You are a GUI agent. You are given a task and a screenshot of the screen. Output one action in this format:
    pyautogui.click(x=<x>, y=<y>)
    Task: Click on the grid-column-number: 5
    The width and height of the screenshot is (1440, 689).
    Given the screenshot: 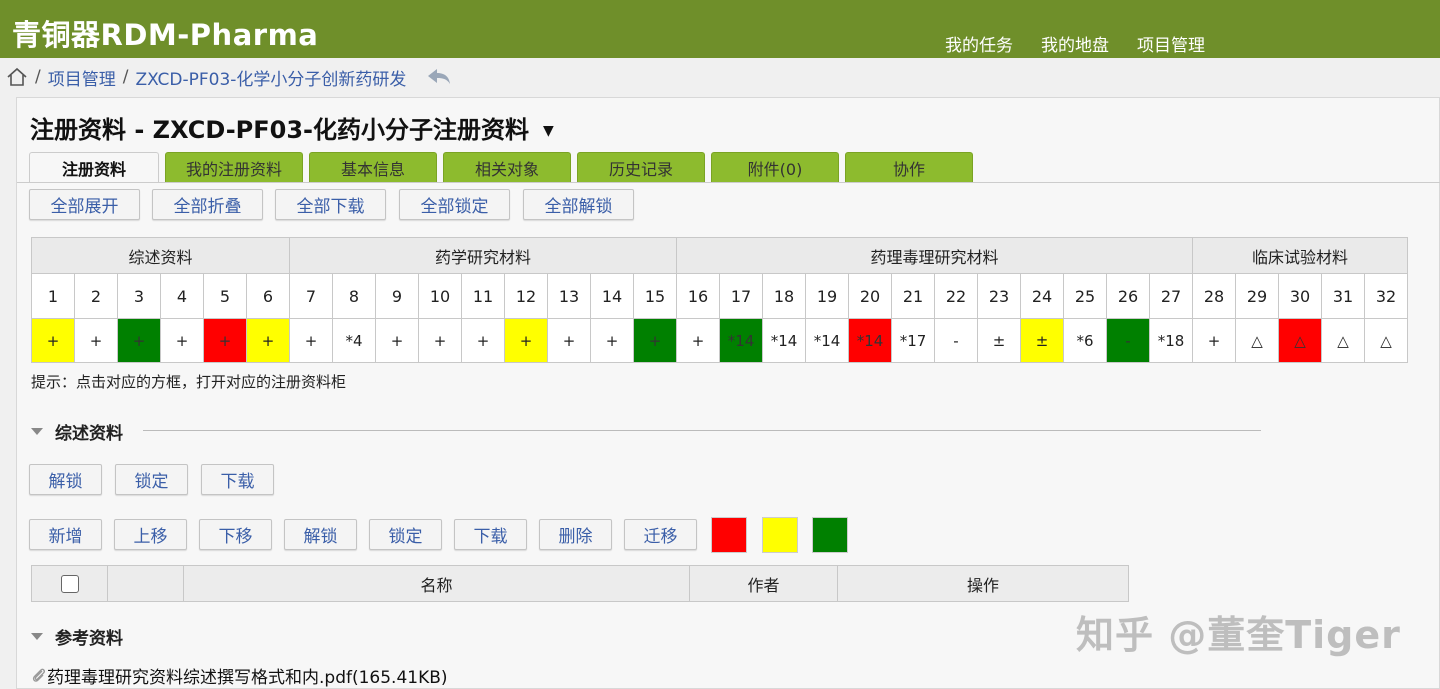 What is the action you would take?
    pyautogui.click(x=225, y=296)
    